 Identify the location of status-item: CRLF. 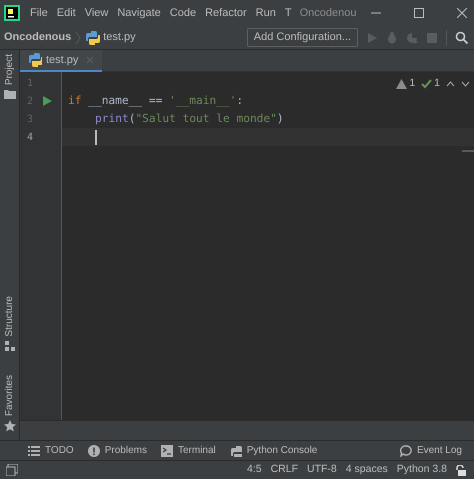
(284, 470).